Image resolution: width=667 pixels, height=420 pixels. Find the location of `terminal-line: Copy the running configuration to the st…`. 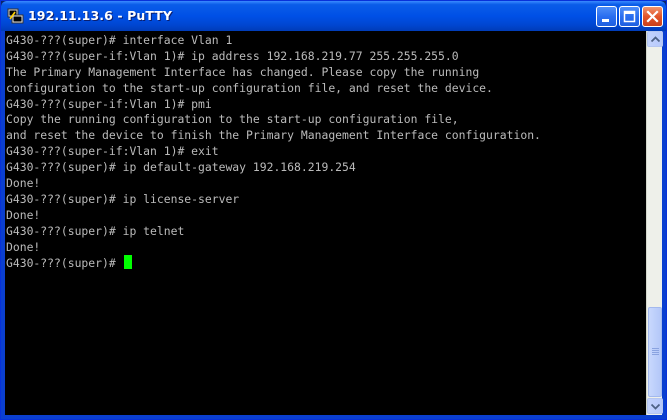

terminal-line: Copy the running configuration to the st… is located at coordinates (232, 119).